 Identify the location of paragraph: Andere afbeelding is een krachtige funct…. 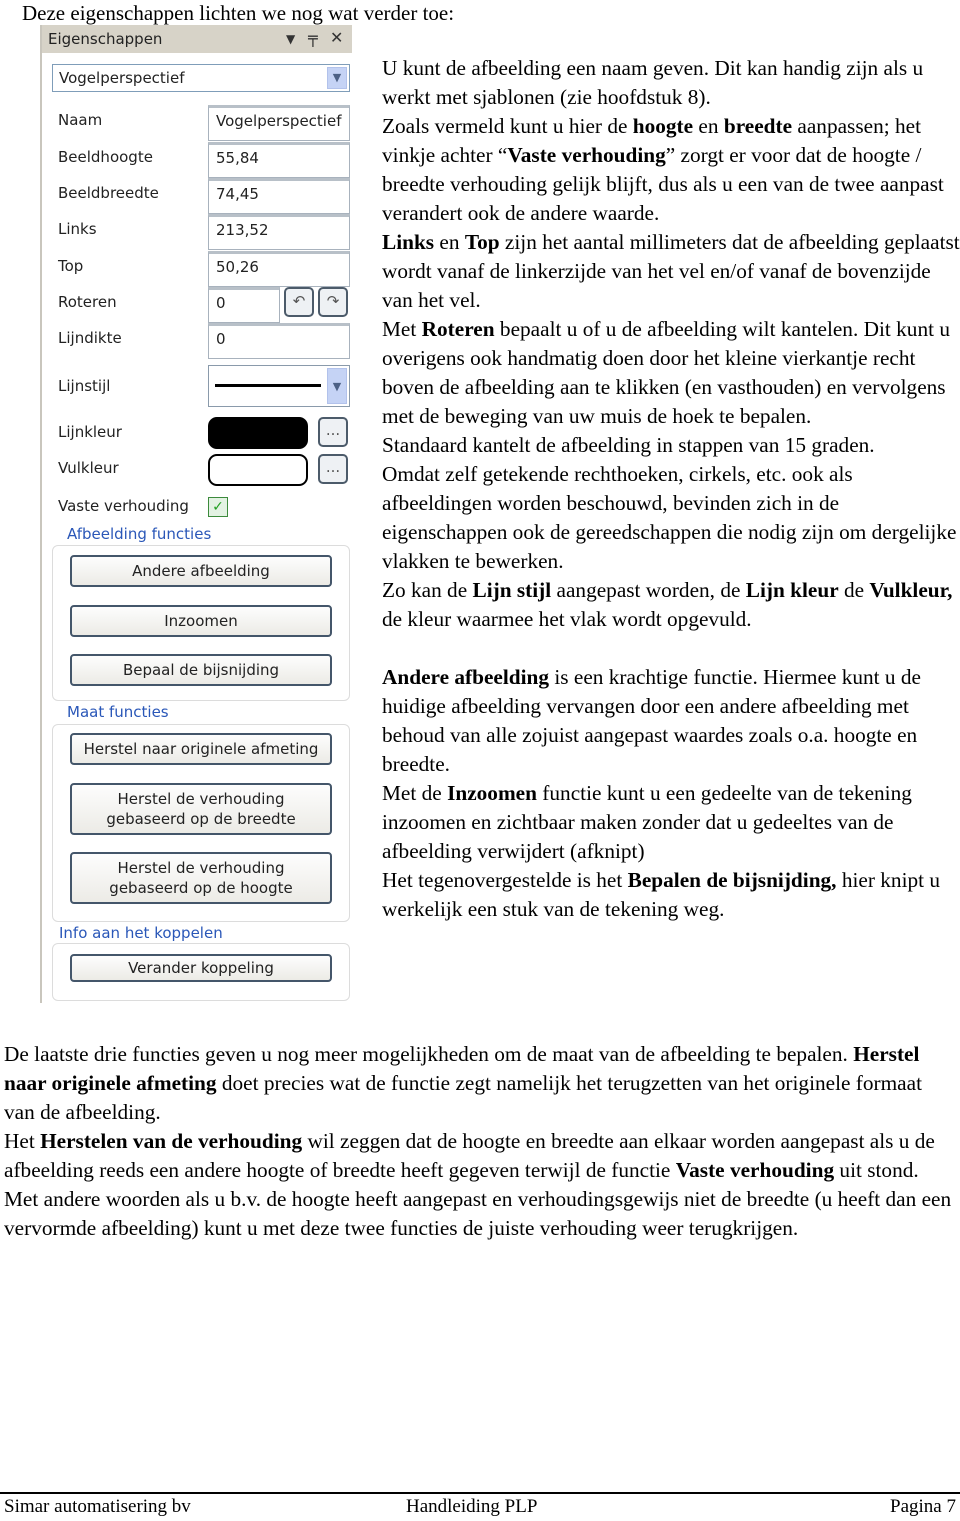
(671, 721).